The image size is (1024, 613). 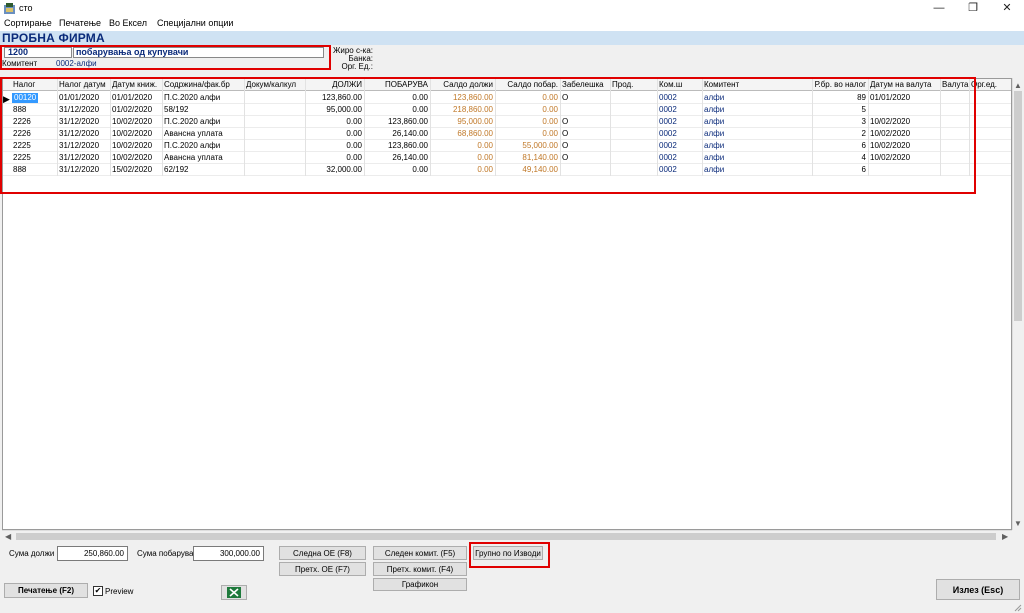 I want to click on vertical-scroll-thumb, so click(x=1018, y=206).